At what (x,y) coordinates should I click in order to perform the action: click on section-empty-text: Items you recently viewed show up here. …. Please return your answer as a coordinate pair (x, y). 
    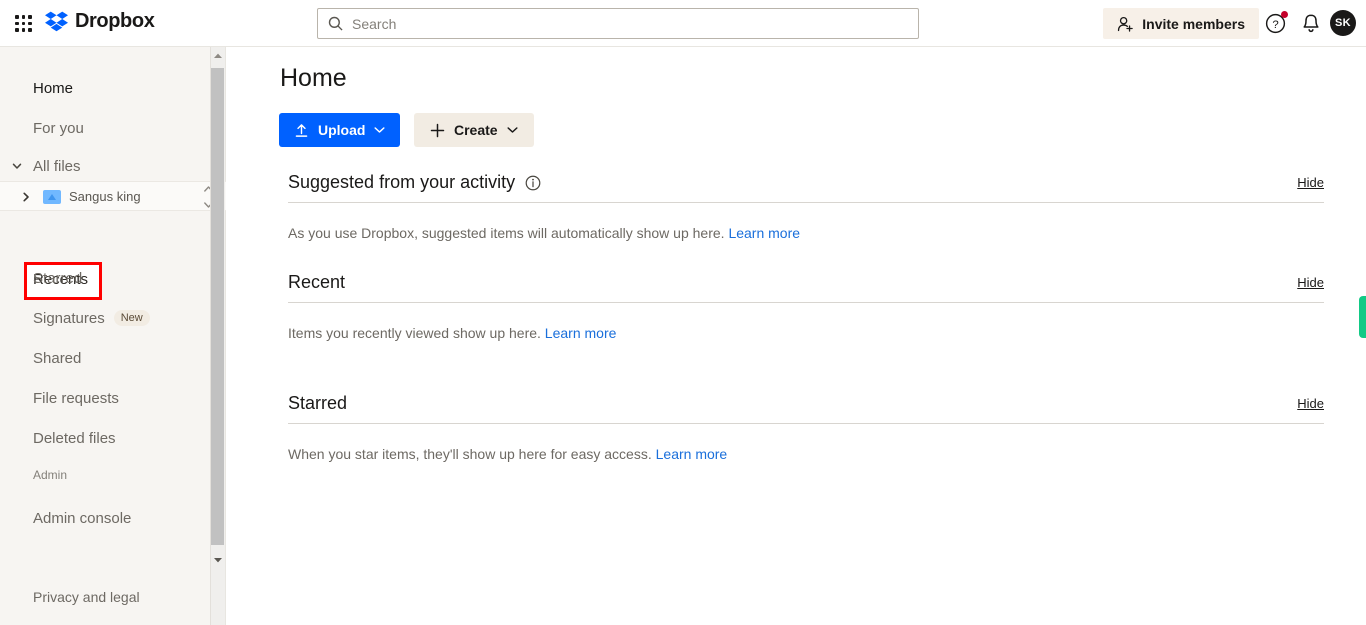
    Looking at the image, I should click on (806, 333).